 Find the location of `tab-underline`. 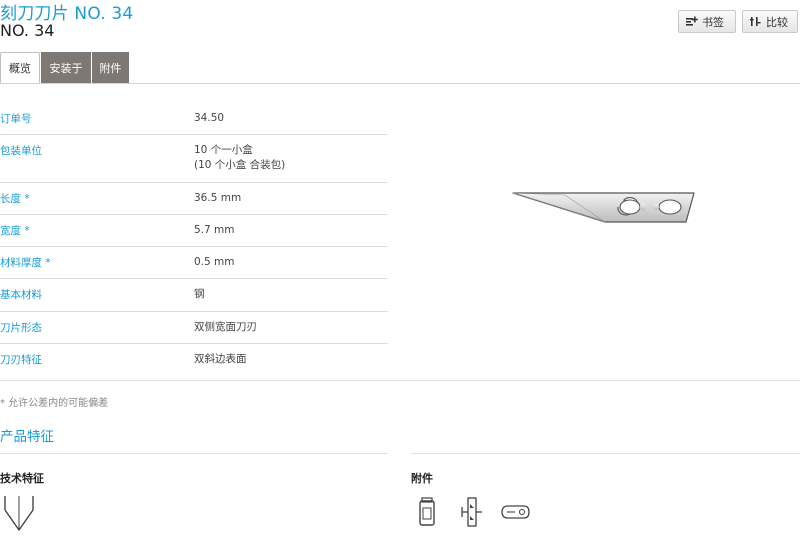

tab-underline is located at coordinates (400, 83).